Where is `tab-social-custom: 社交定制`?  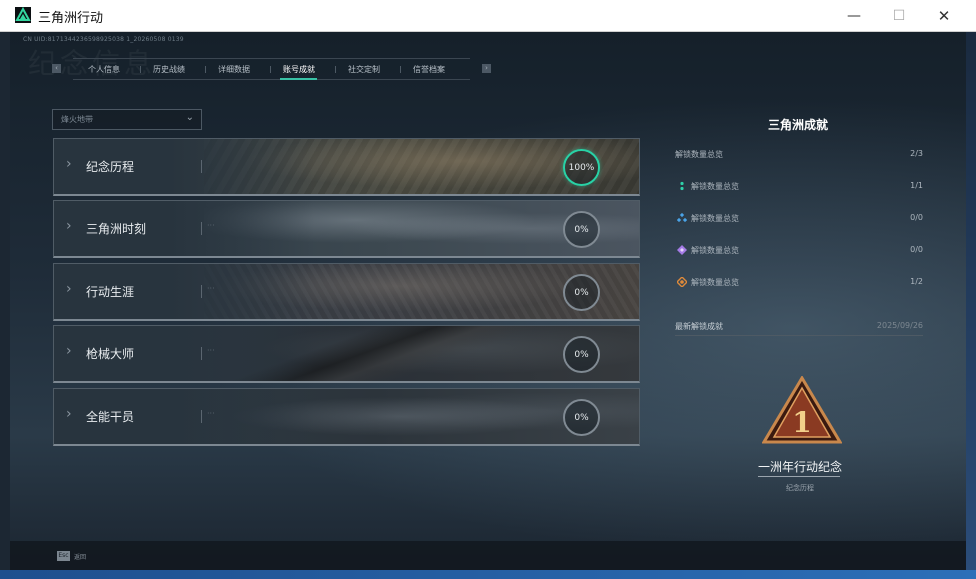 tab-social-custom: 社交定制 is located at coordinates (364, 69).